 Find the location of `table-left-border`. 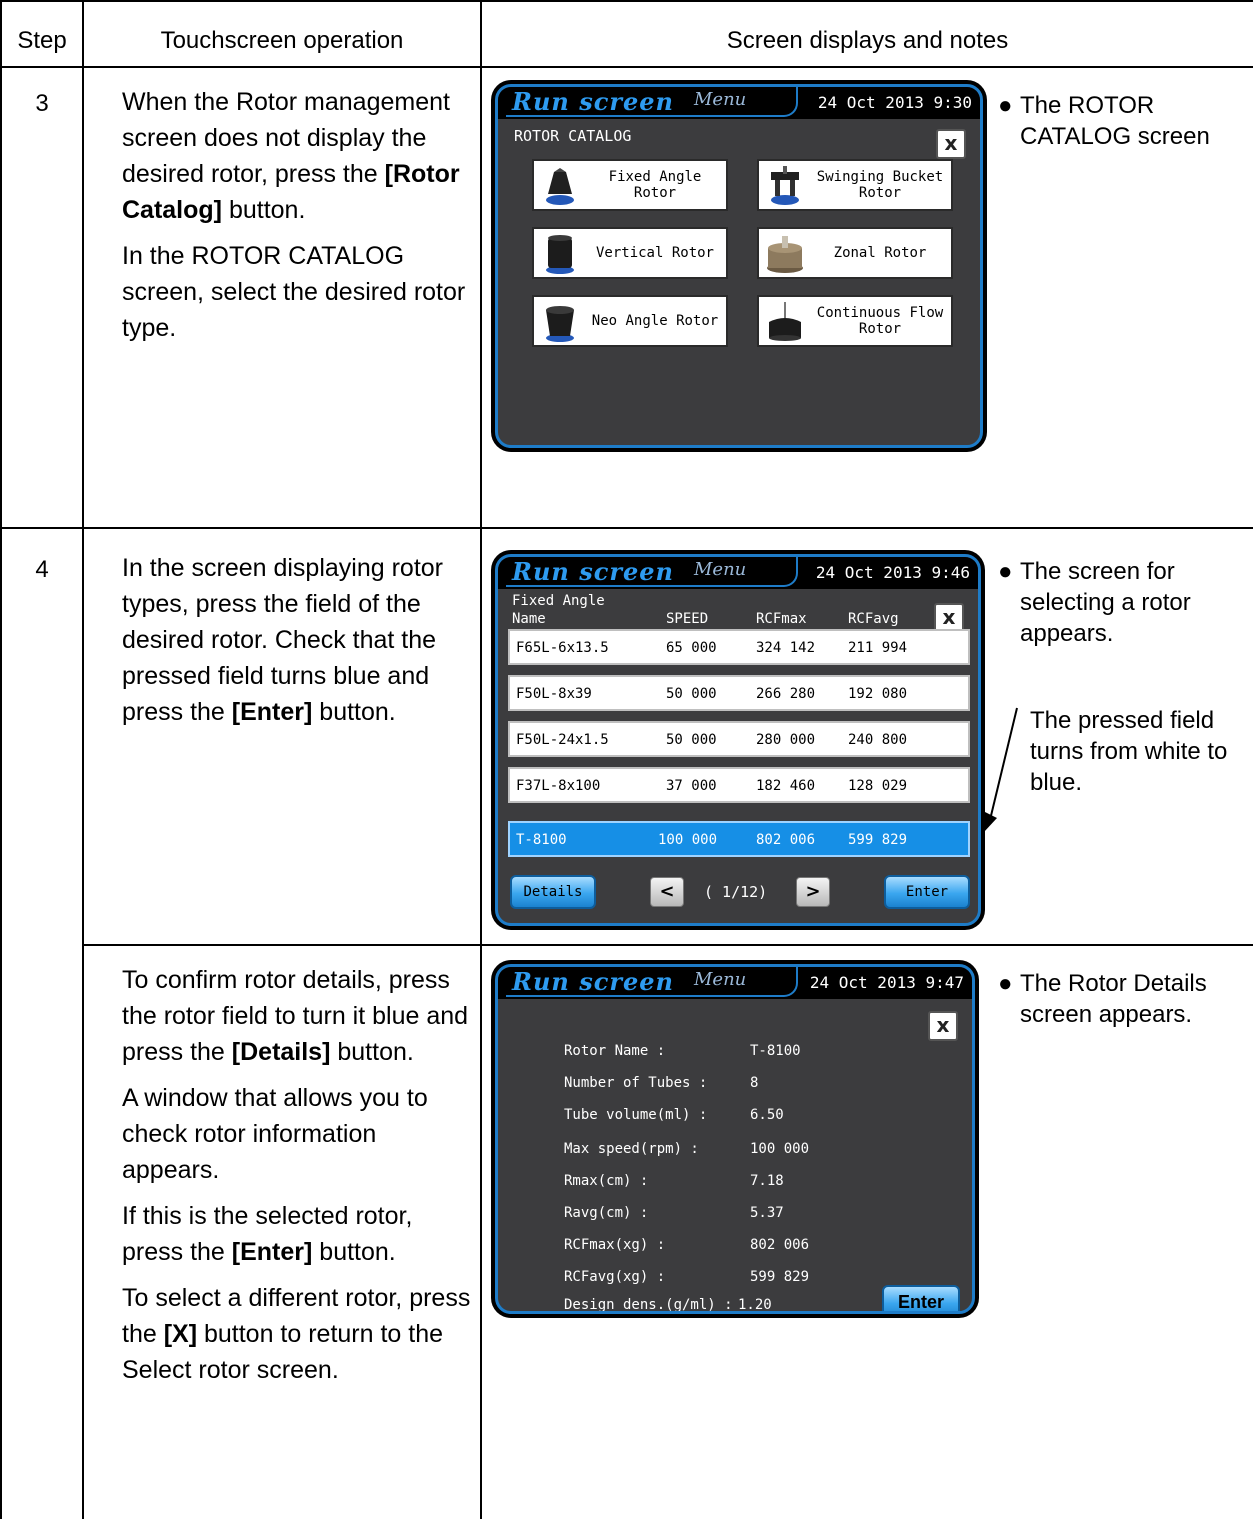

table-left-border is located at coordinates (1, 759).